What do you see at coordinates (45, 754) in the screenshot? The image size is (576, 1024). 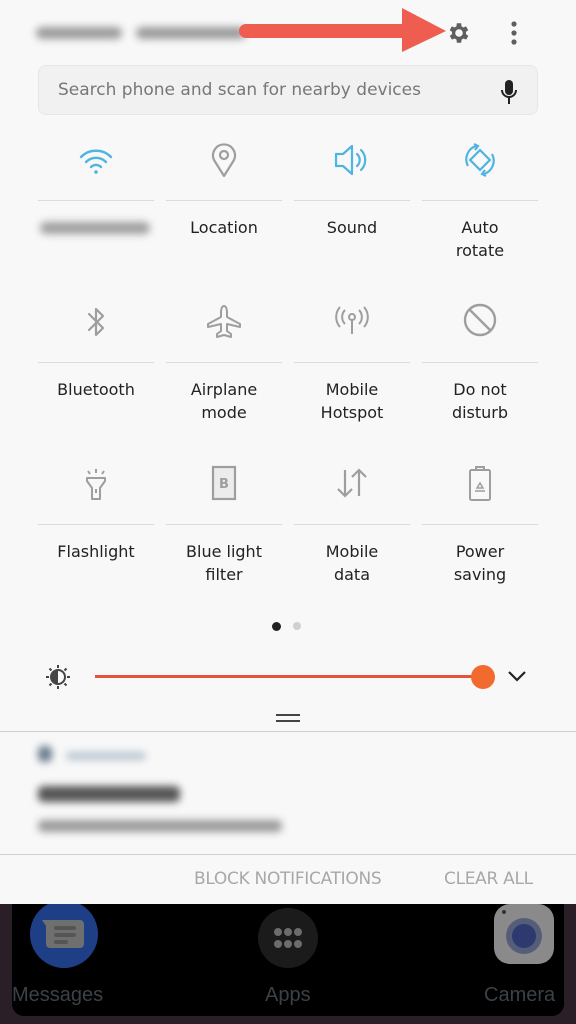 I see `notification-app-icon-blurred` at bounding box center [45, 754].